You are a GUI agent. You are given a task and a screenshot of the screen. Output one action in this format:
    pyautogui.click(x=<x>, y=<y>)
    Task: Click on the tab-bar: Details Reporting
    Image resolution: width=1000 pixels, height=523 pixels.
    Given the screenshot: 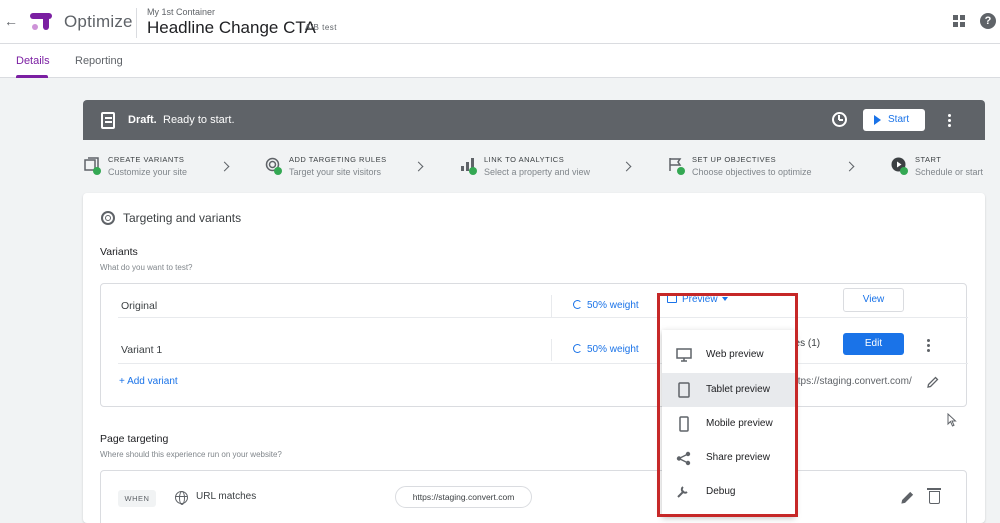 What is the action you would take?
    pyautogui.click(x=500, y=61)
    